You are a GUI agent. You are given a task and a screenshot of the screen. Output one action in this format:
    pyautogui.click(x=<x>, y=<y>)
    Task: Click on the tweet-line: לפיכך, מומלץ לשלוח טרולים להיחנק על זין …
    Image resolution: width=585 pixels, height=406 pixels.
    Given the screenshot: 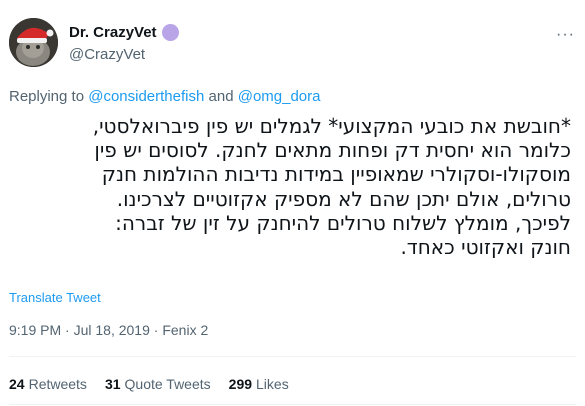 What is the action you would take?
    pyautogui.click(x=343, y=222)
    